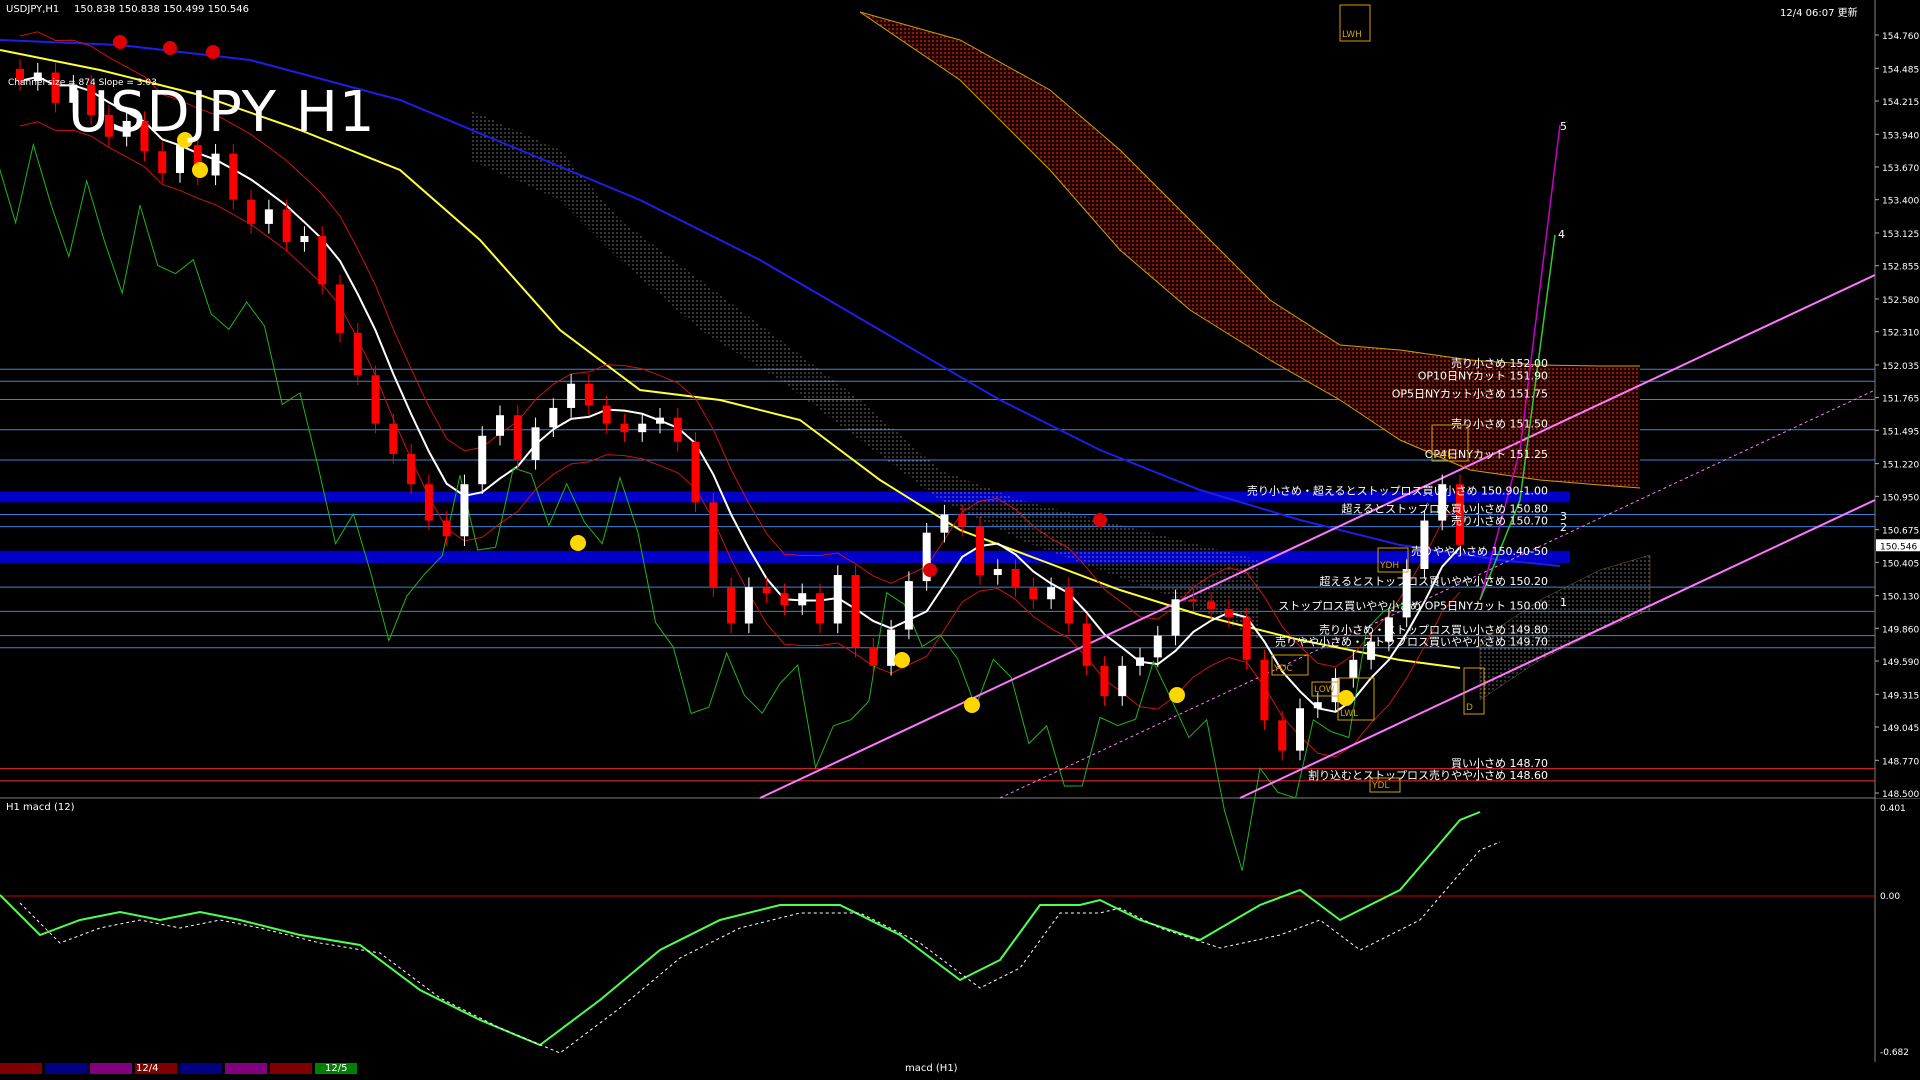  What do you see at coordinates (1499, 424) in the screenshot?
I see `level-label: 売り小さめ 151.50` at bounding box center [1499, 424].